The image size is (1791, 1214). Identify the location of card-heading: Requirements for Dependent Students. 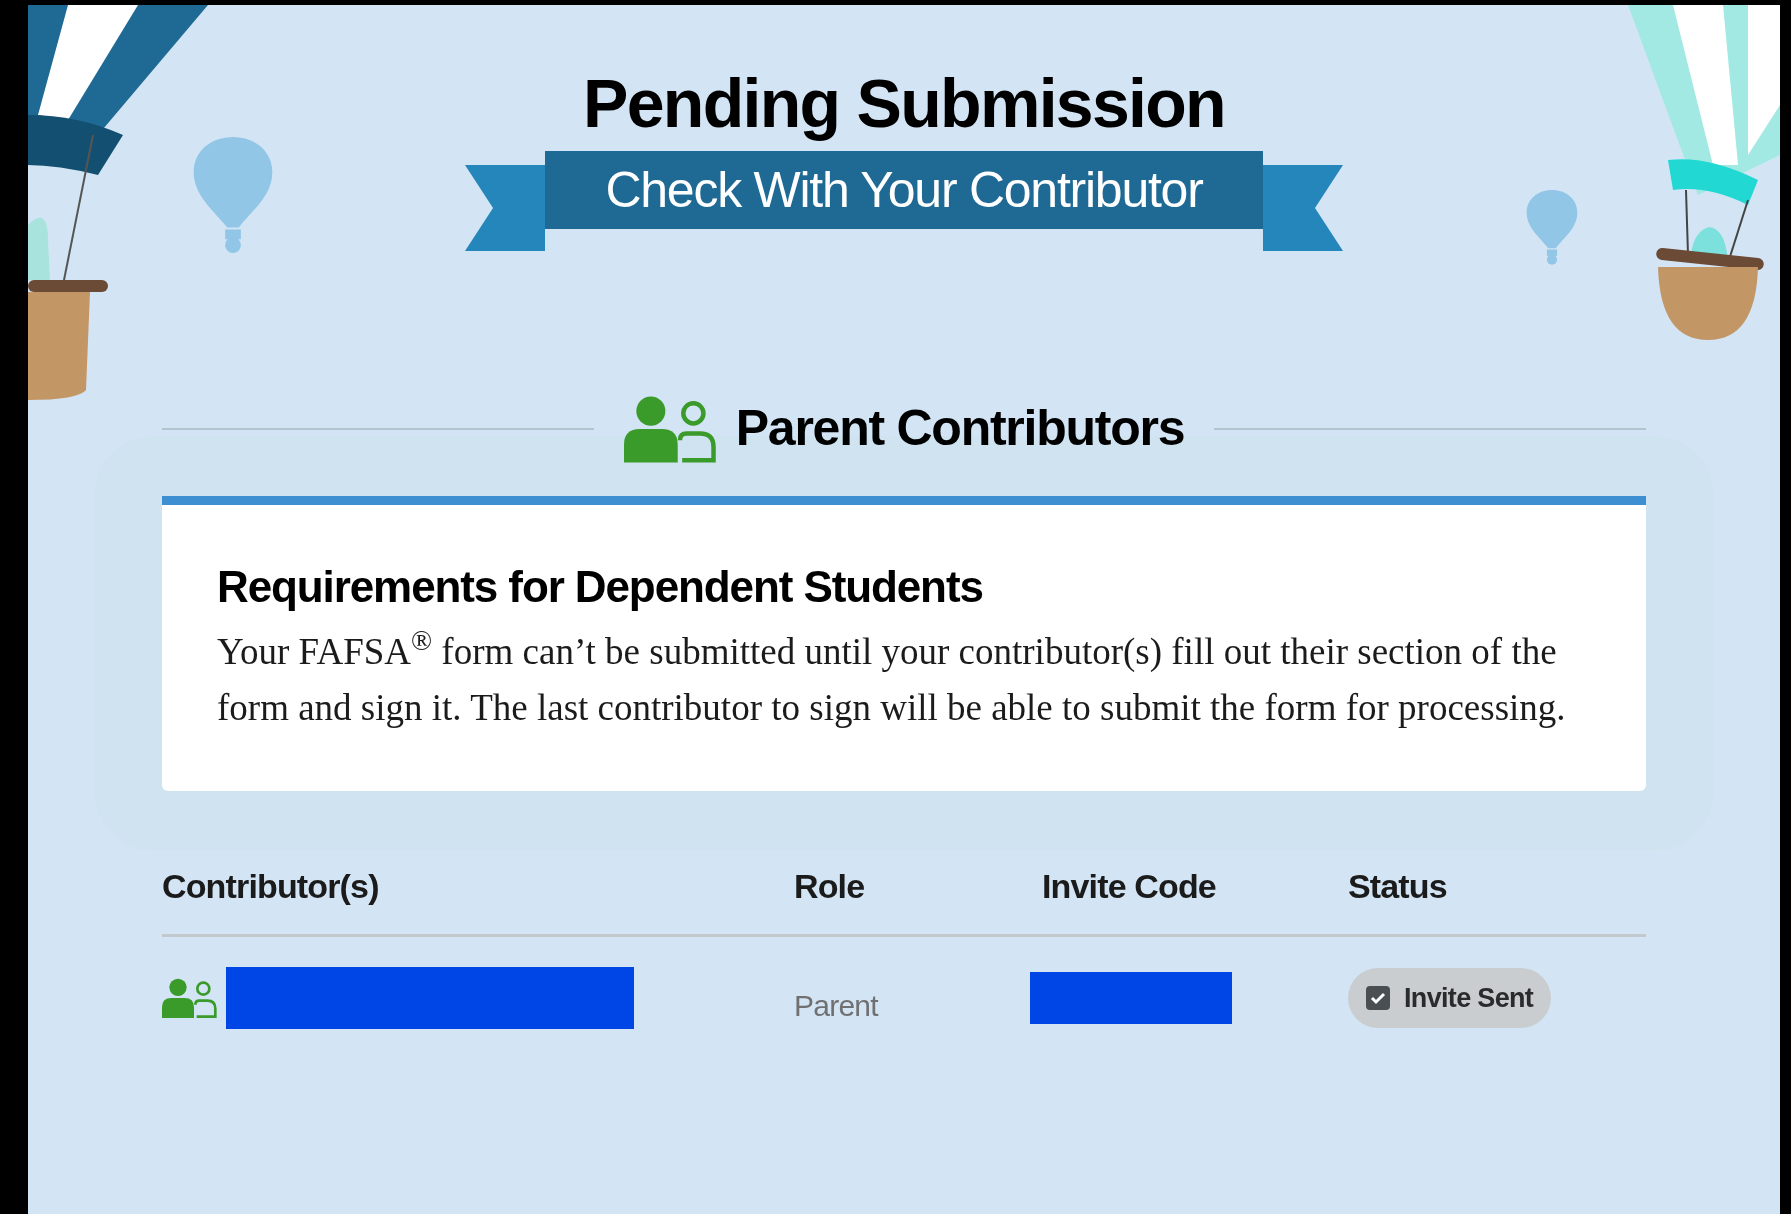
(600, 587).